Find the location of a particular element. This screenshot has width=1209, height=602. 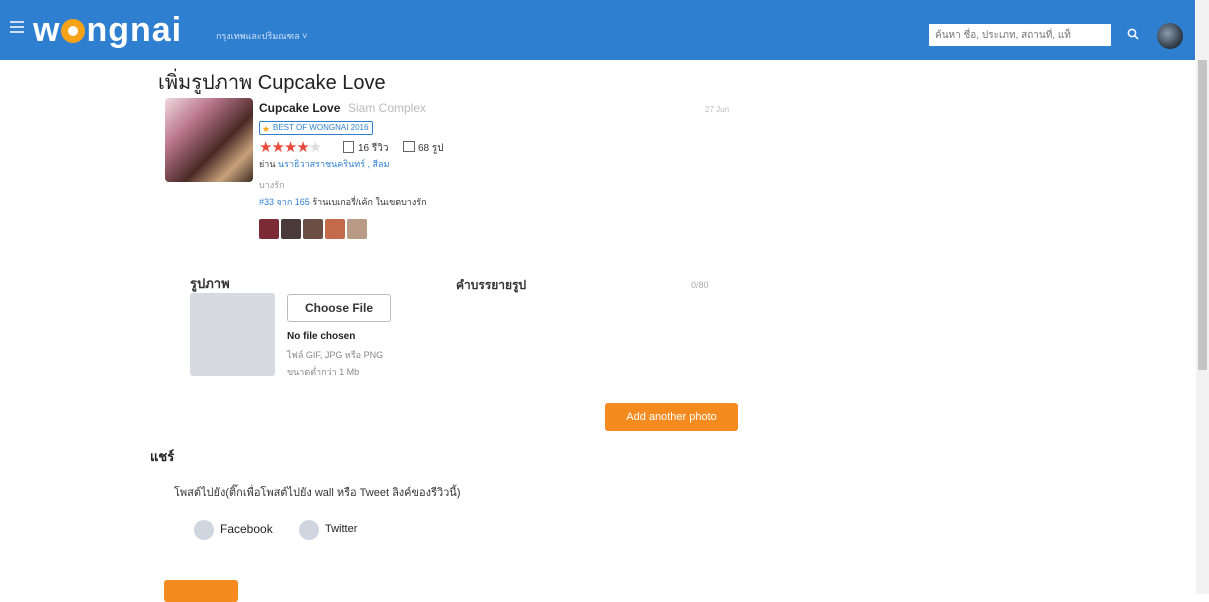

review-count: 16 รีวิว is located at coordinates (373, 148).